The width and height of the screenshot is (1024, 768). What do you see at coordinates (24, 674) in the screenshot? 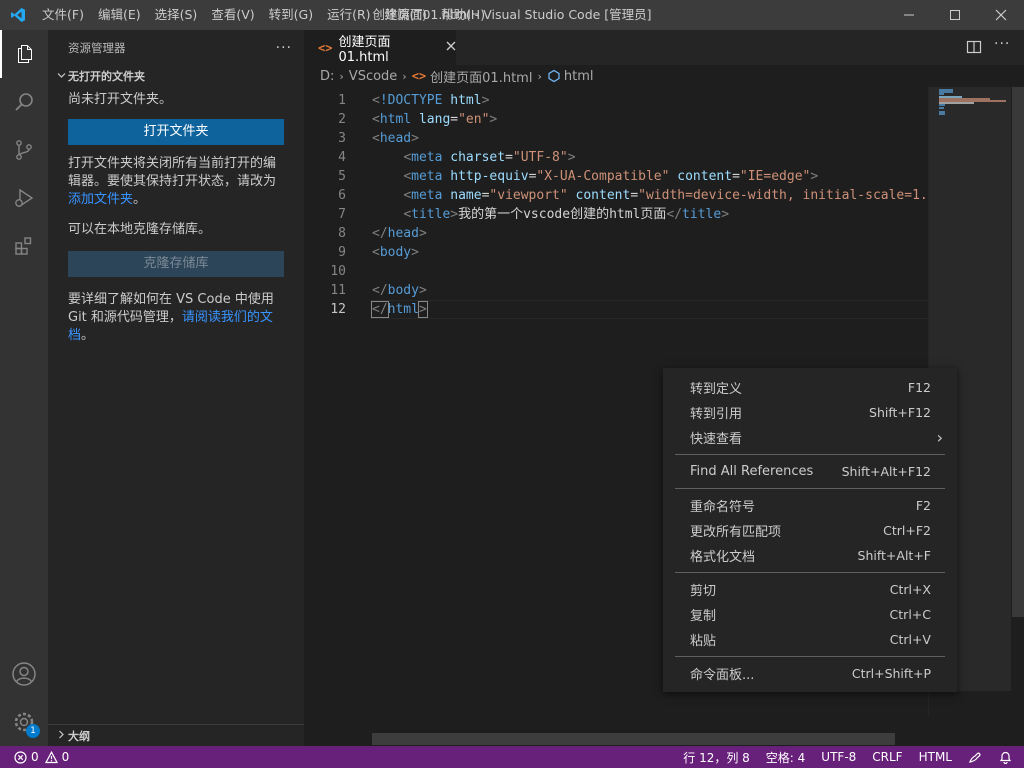
I see `account-icon` at bounding box center [24, 674].